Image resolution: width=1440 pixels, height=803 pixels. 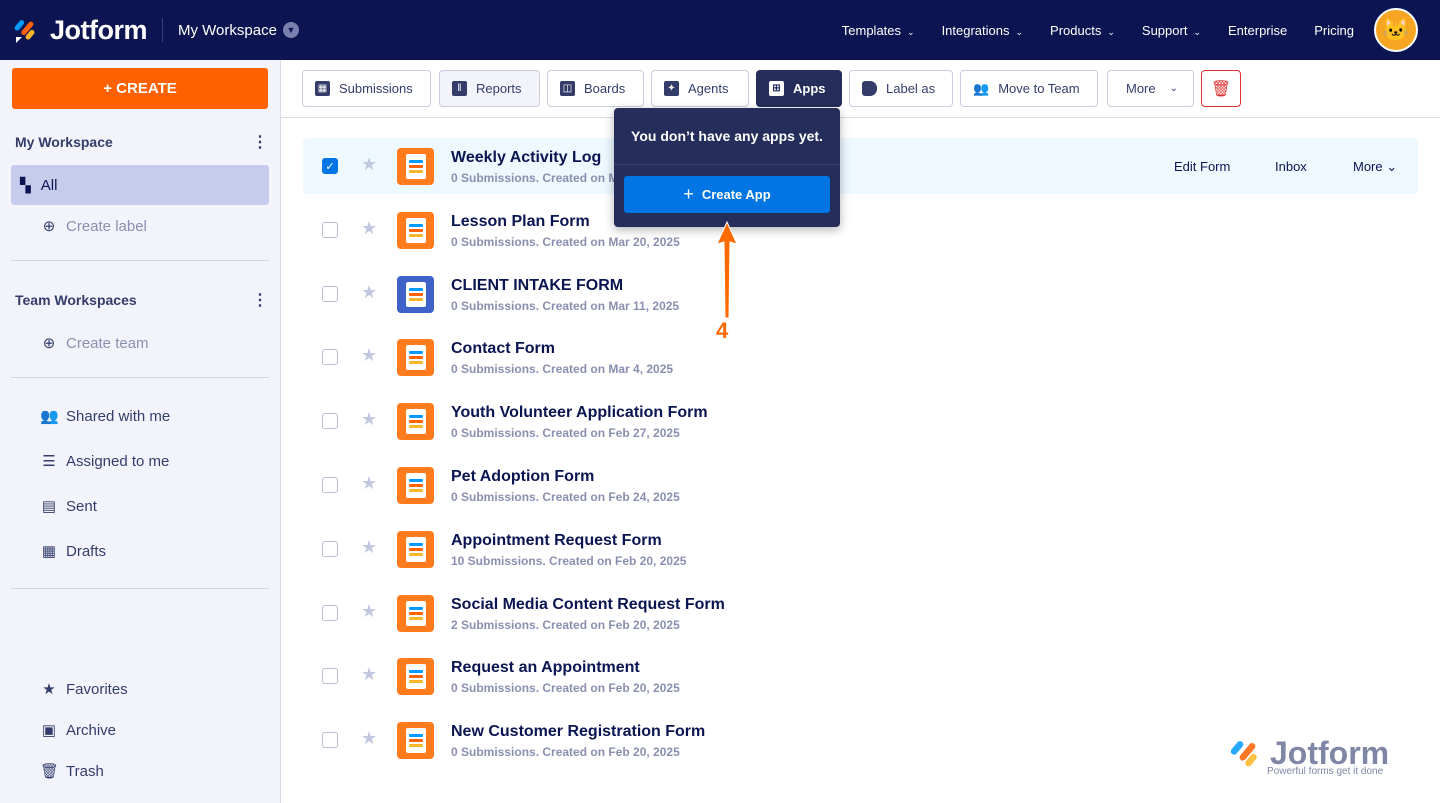 I want to click on nav-enterprise: Enterprise, so click(x=1257, y=30).